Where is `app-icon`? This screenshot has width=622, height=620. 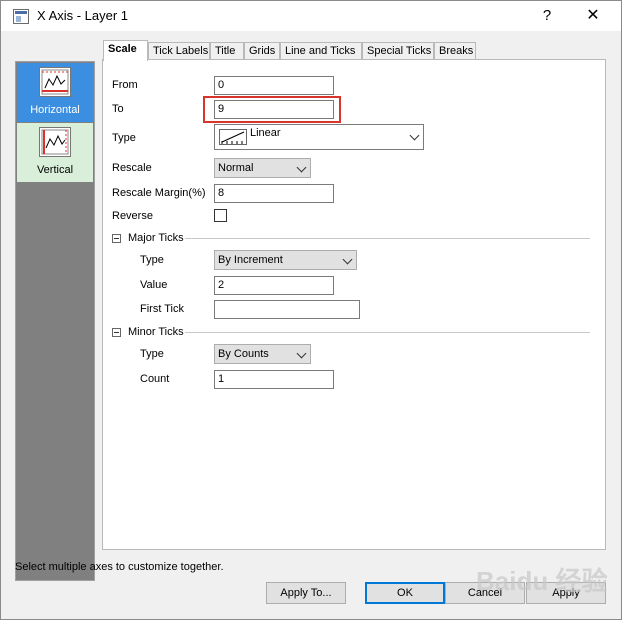 app-icon is located at coordinates (21, 16).